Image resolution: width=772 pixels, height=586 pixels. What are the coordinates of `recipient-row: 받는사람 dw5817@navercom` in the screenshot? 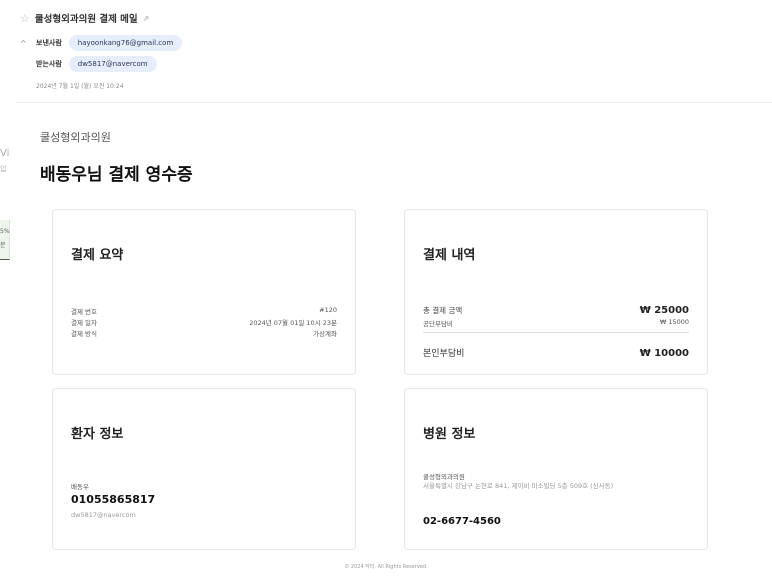 It's located at (96, 64).